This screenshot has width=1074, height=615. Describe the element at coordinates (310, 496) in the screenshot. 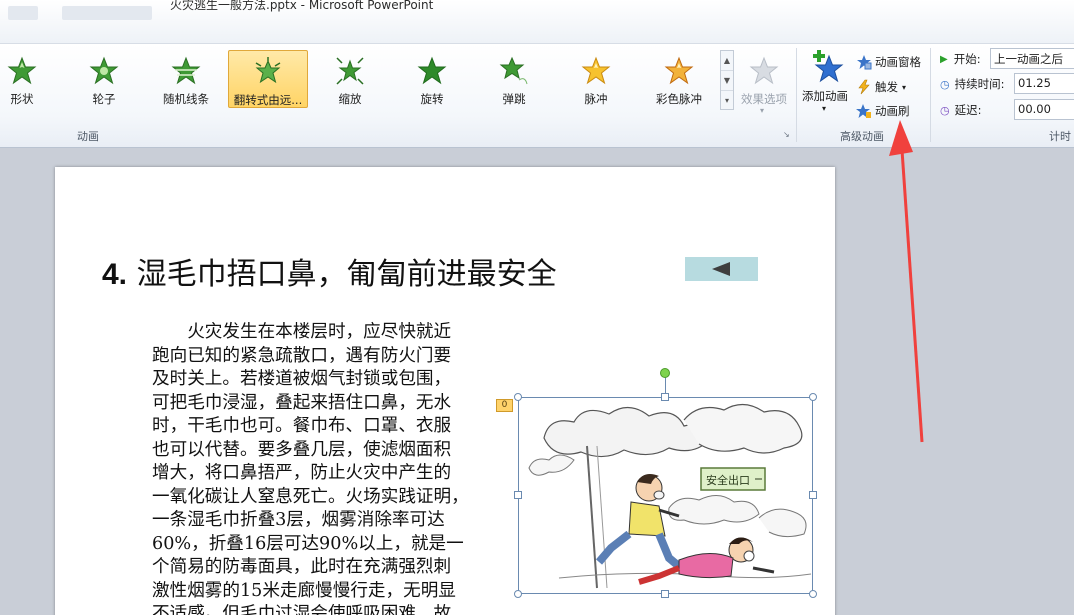

I see `body-line: 一氧化碳让人窒息死亡。火场实践证明，` at that location.